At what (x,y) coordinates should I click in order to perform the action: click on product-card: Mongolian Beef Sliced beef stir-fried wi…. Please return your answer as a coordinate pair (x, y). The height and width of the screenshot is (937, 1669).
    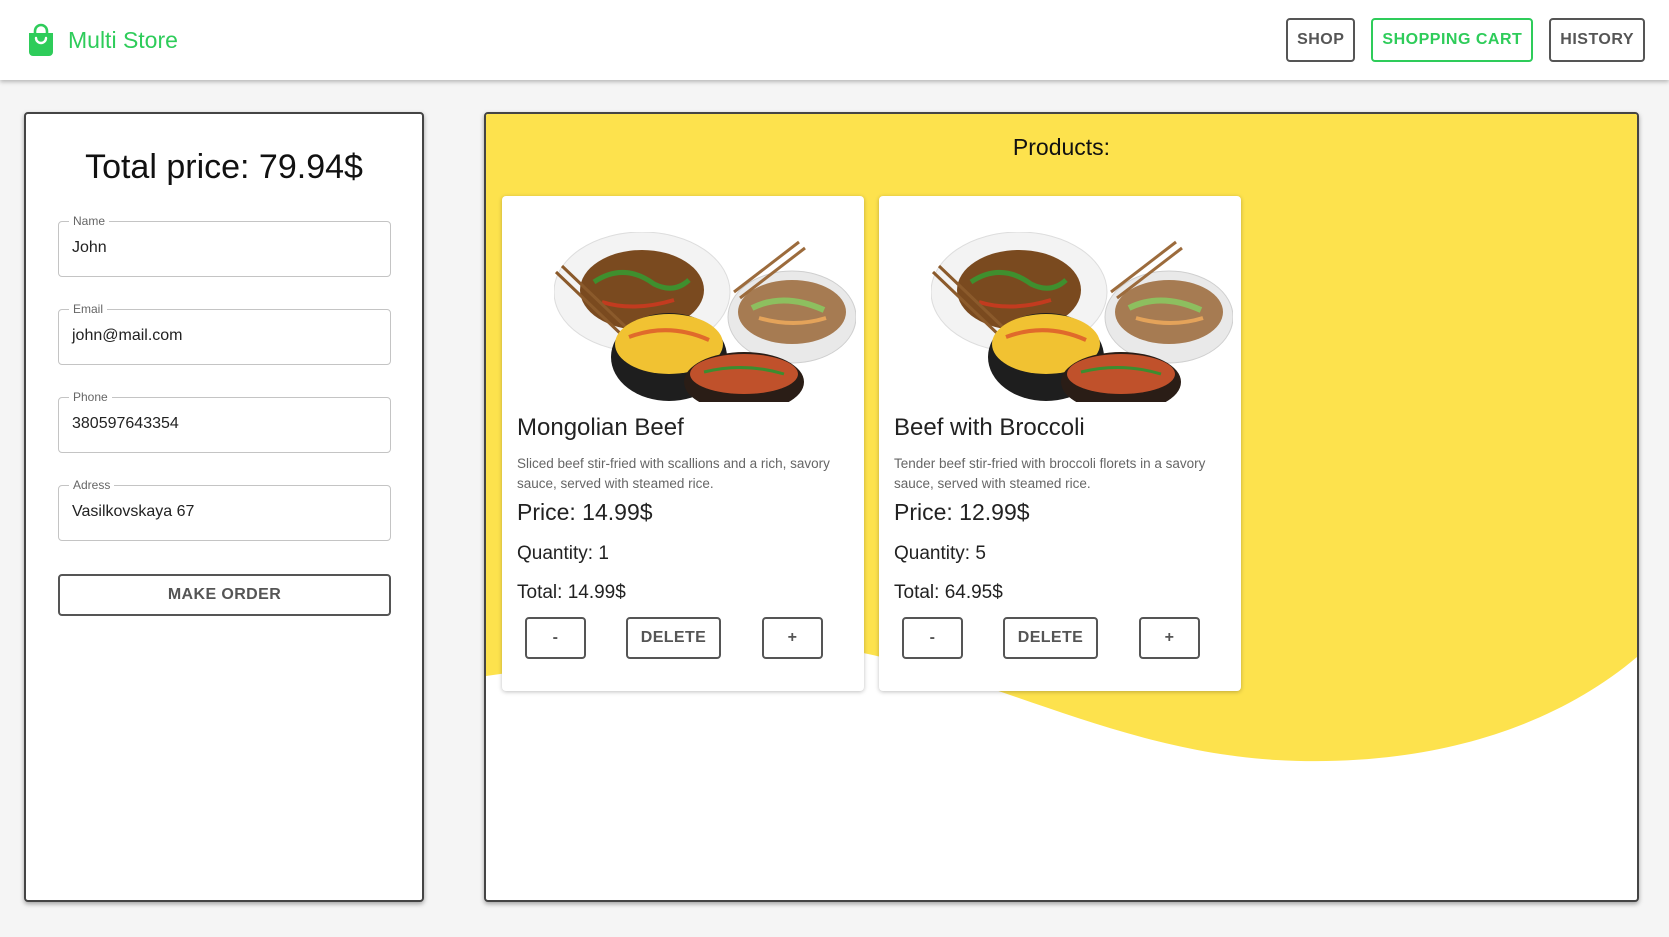
    Looking at the image, I should click on (683, 443).